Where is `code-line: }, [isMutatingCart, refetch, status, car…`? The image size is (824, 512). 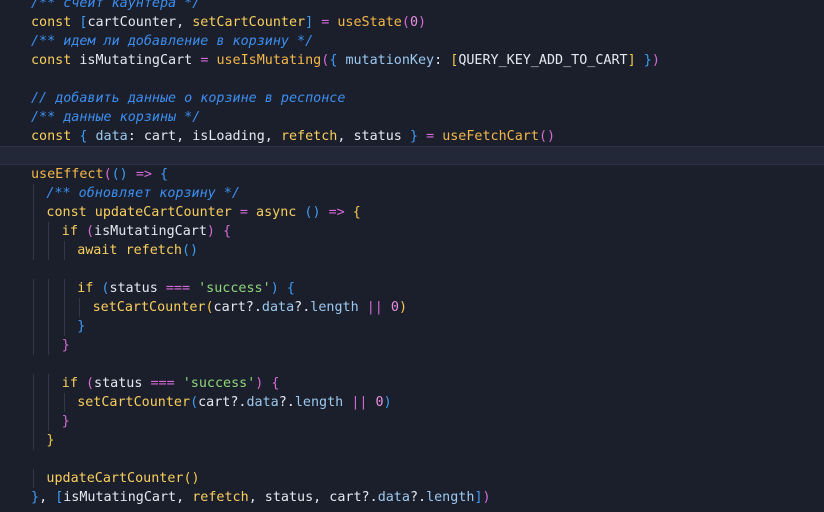 code-line: }, [isMutatingCart, refetch, status, car… is located at coordinates (412, 497).